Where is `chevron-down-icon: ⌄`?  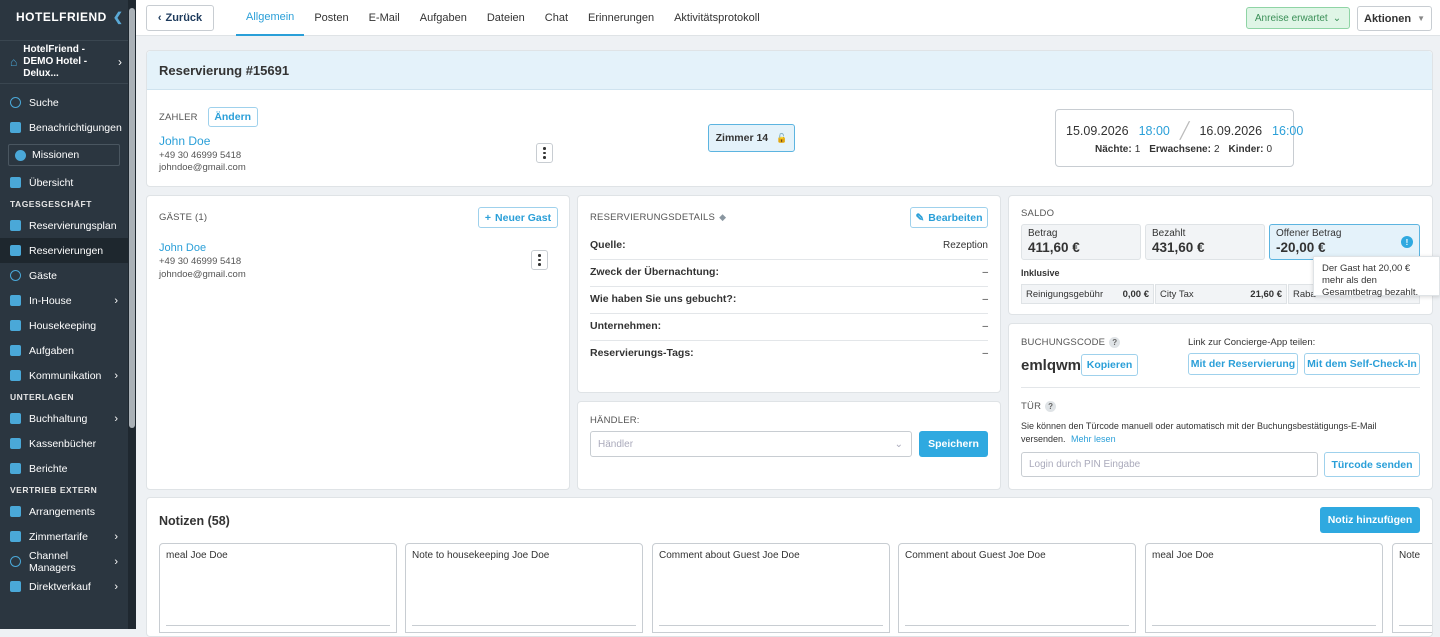
chevron-down-icon: ⌄ is located at coordinates (898, 444).